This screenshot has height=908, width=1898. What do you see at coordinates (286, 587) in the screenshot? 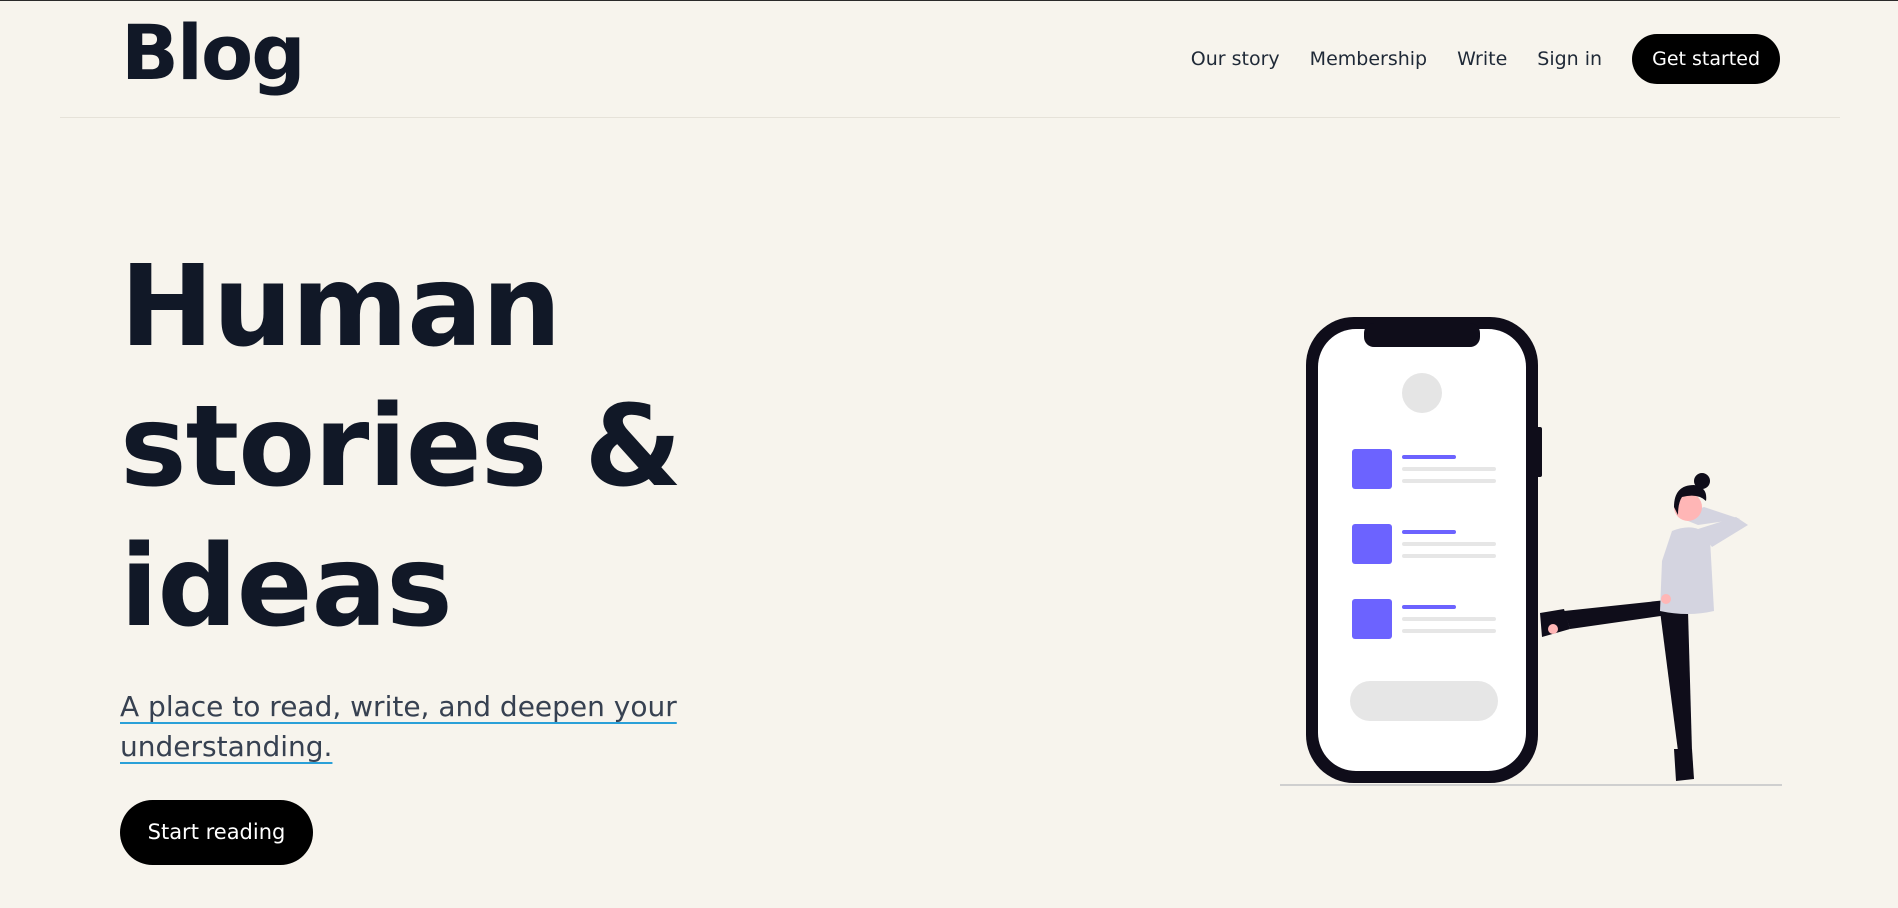
I see `hero-title-line-3: ideas` at bounding box center [286, 587].